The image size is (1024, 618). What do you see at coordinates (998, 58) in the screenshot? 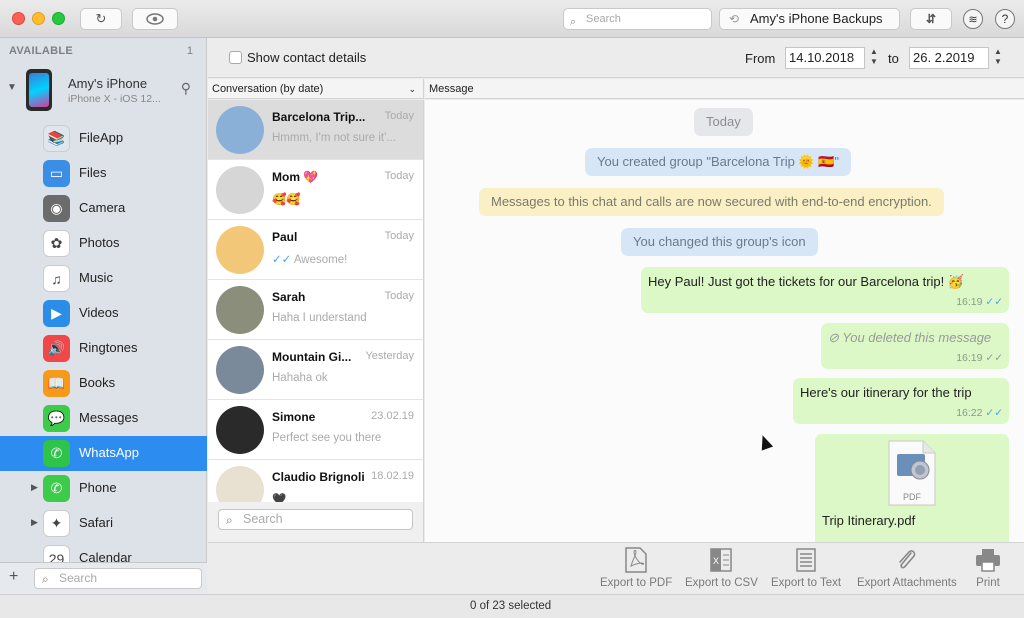
I see `to-date-stepper: ▲ ▼` at bounding box center [998, 58].